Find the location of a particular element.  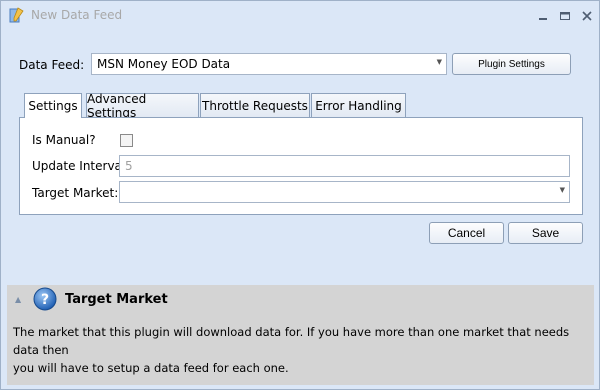

window-title: New Data Feed is located at coordinates (77, 15).